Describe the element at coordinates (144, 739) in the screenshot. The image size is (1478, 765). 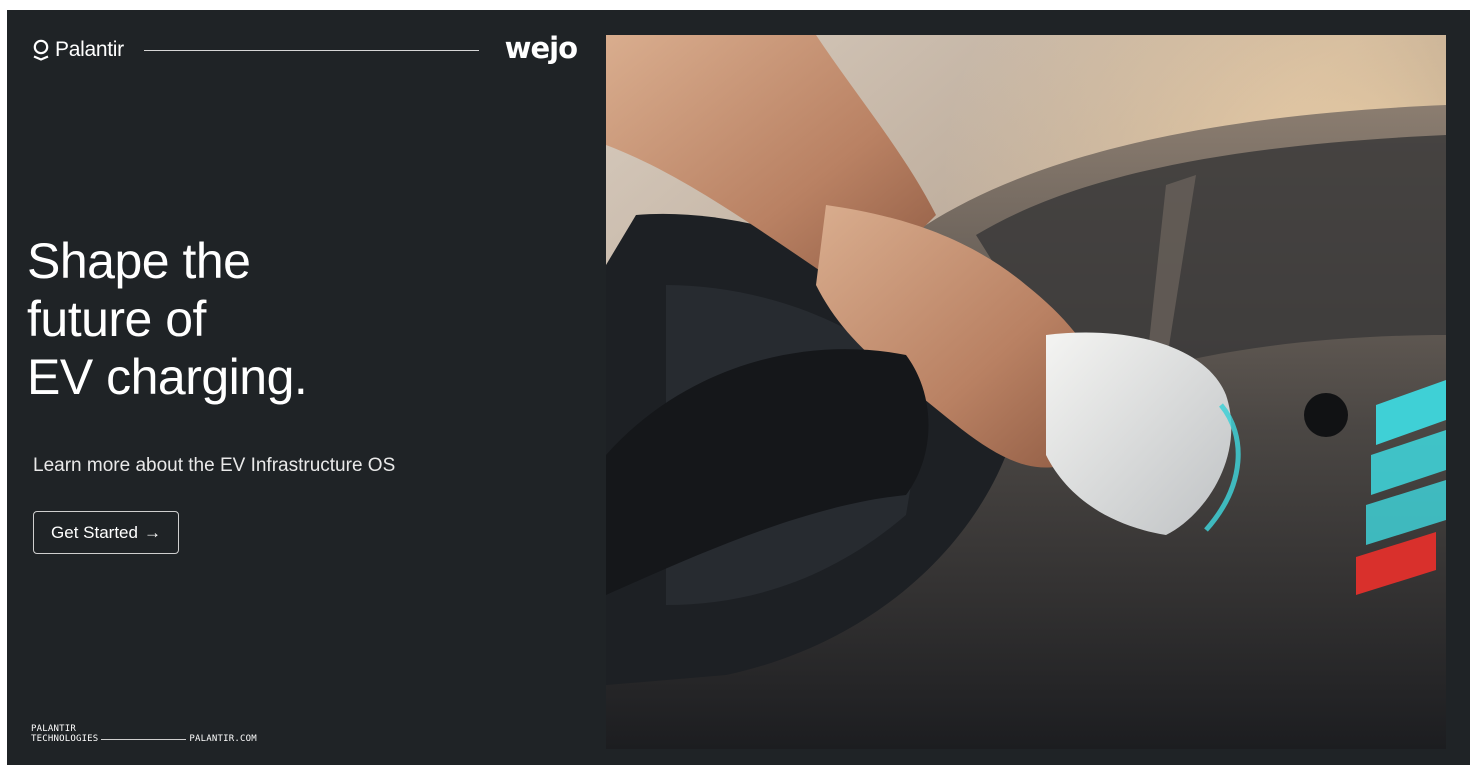
I see `footer-divider` at that location.